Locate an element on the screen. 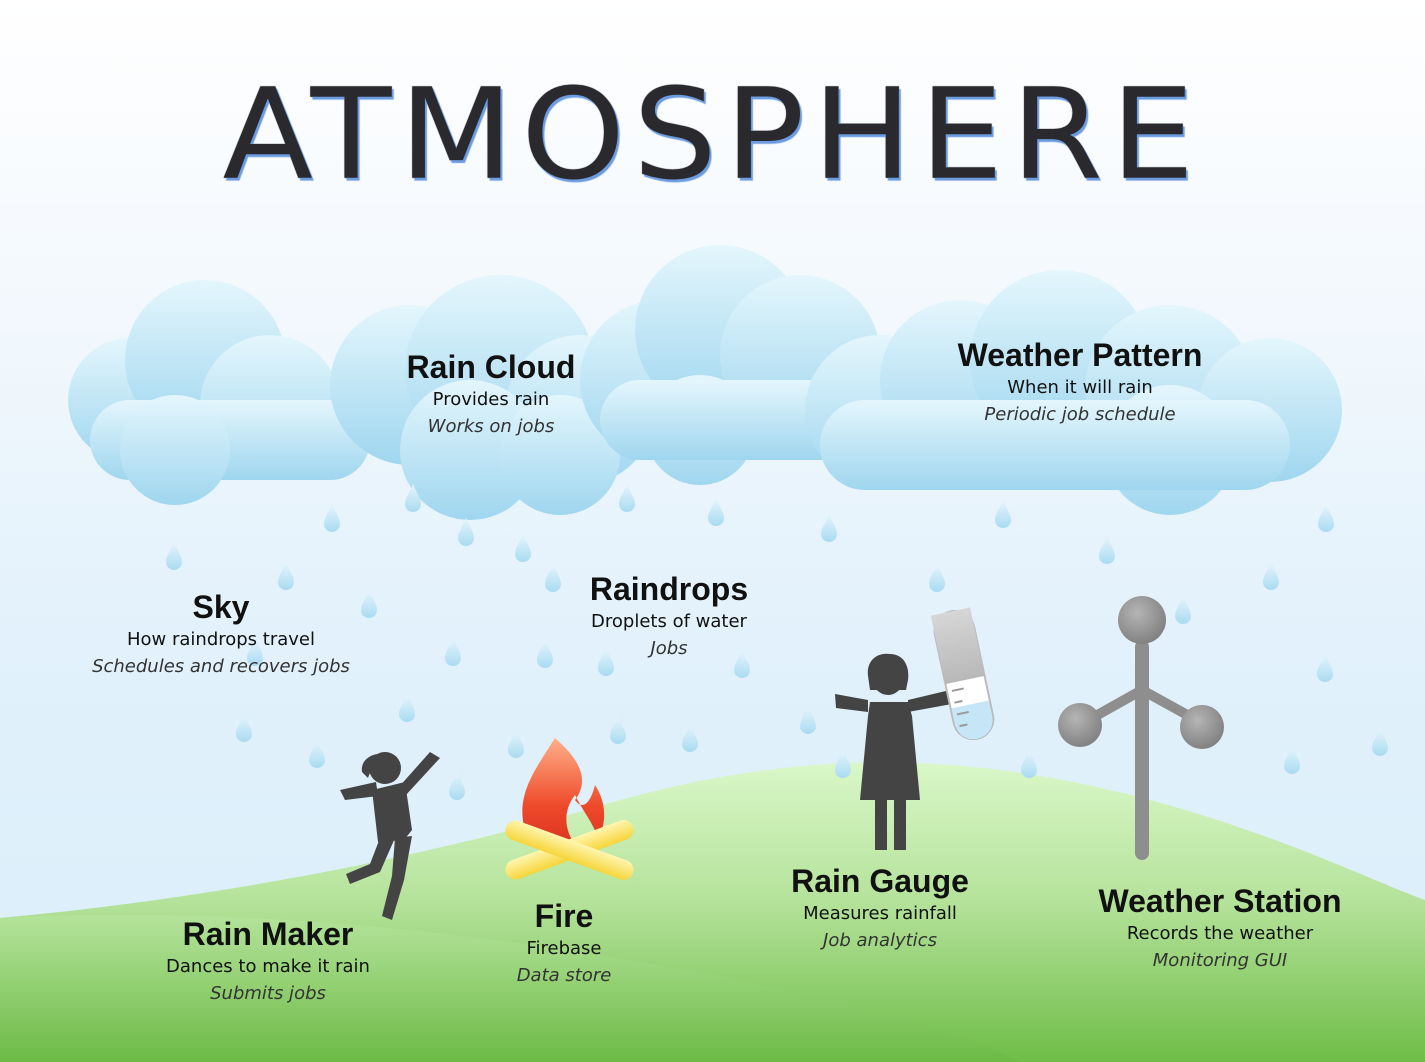  label-rain-cloud: Rain Cloud Provides rain Works on jobs is located at coordinates (491, 394).